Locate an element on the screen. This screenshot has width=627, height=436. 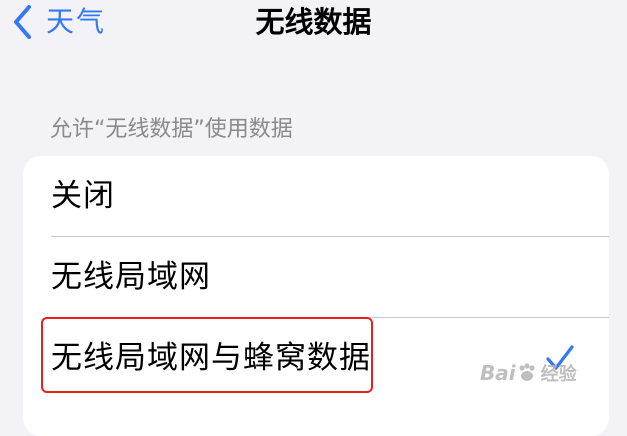
paw-icon is located at coordinates (527, 373).